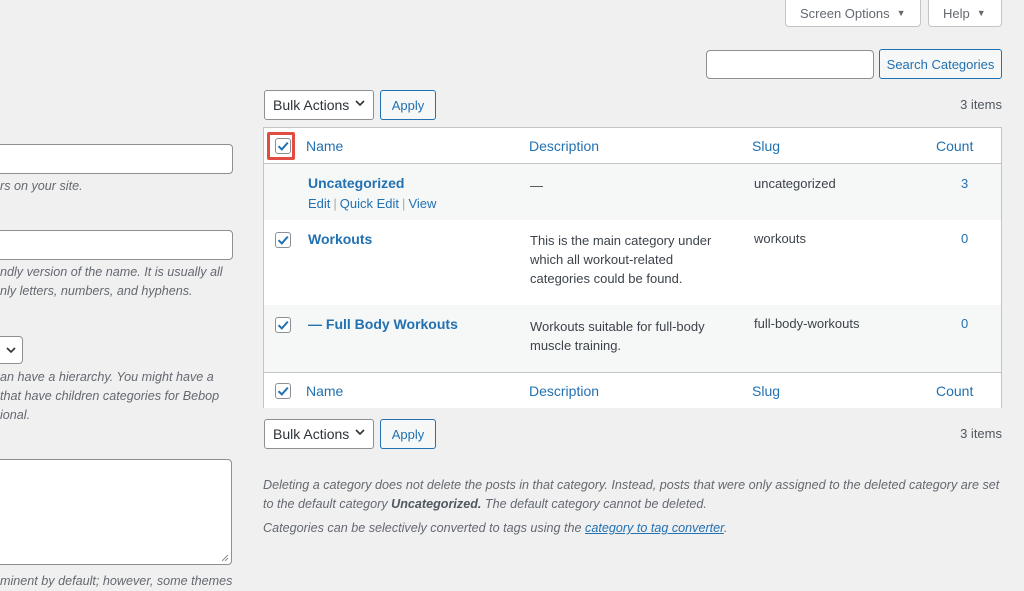  Describe the element at coordinates (632, 390) in the screenshot. I see `table-footer: Name Description Slug Count` at that location.